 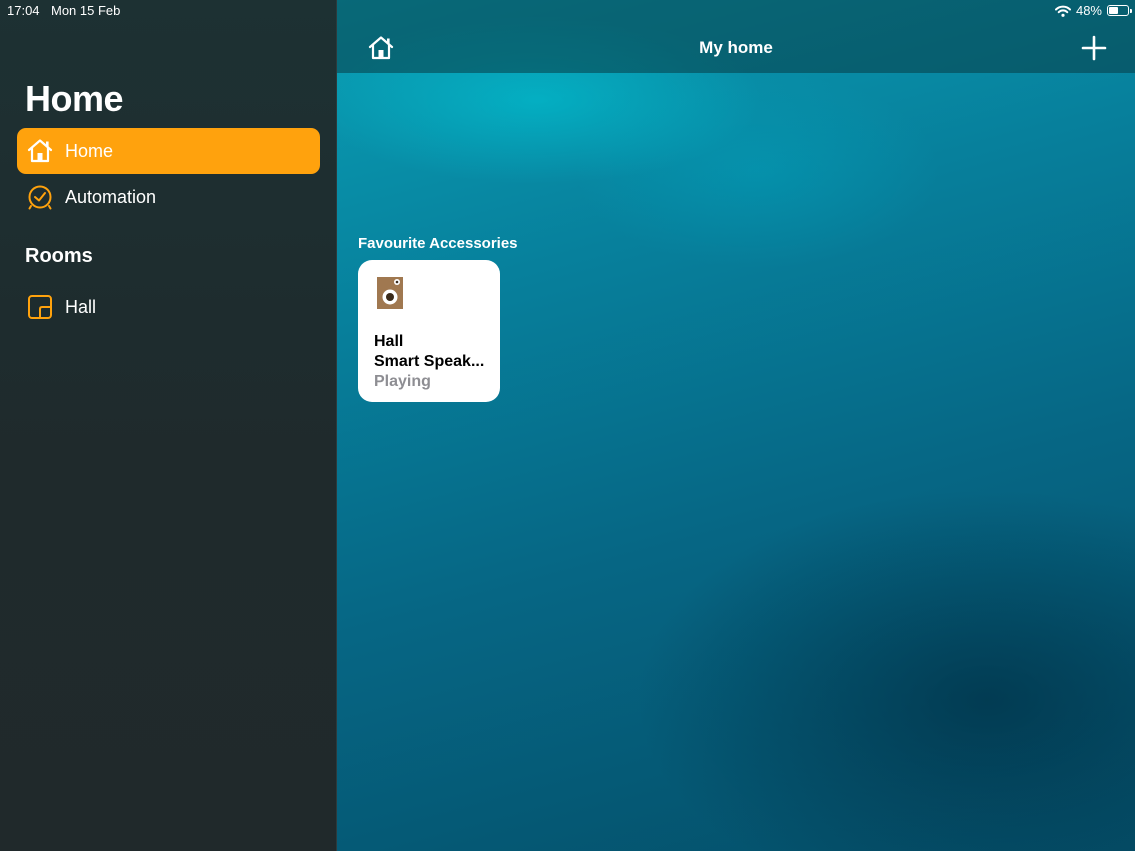 What do you see at coordinates (429, 331) in the screenshot?
I see `accessory-tile: Hall Smart Speak... Playing` at bounding box center [429, 331].